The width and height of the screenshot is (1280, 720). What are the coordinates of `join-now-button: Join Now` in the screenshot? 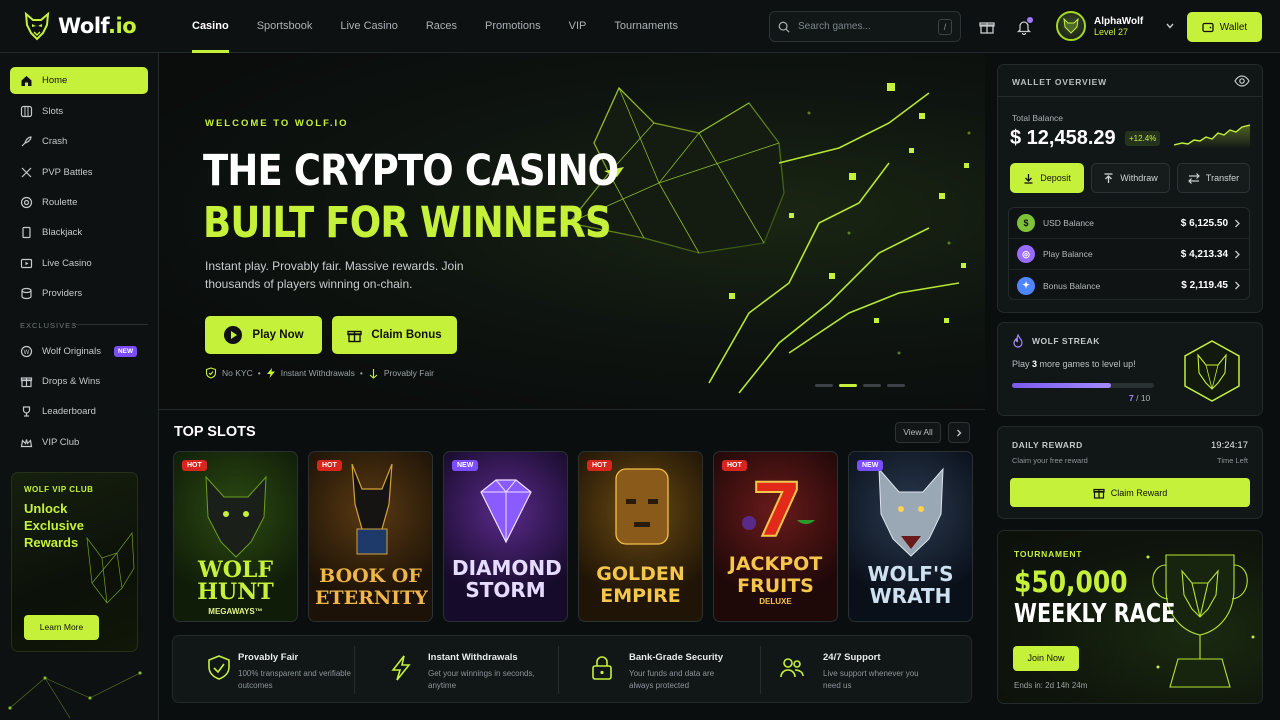 It's located at (1046, 658).